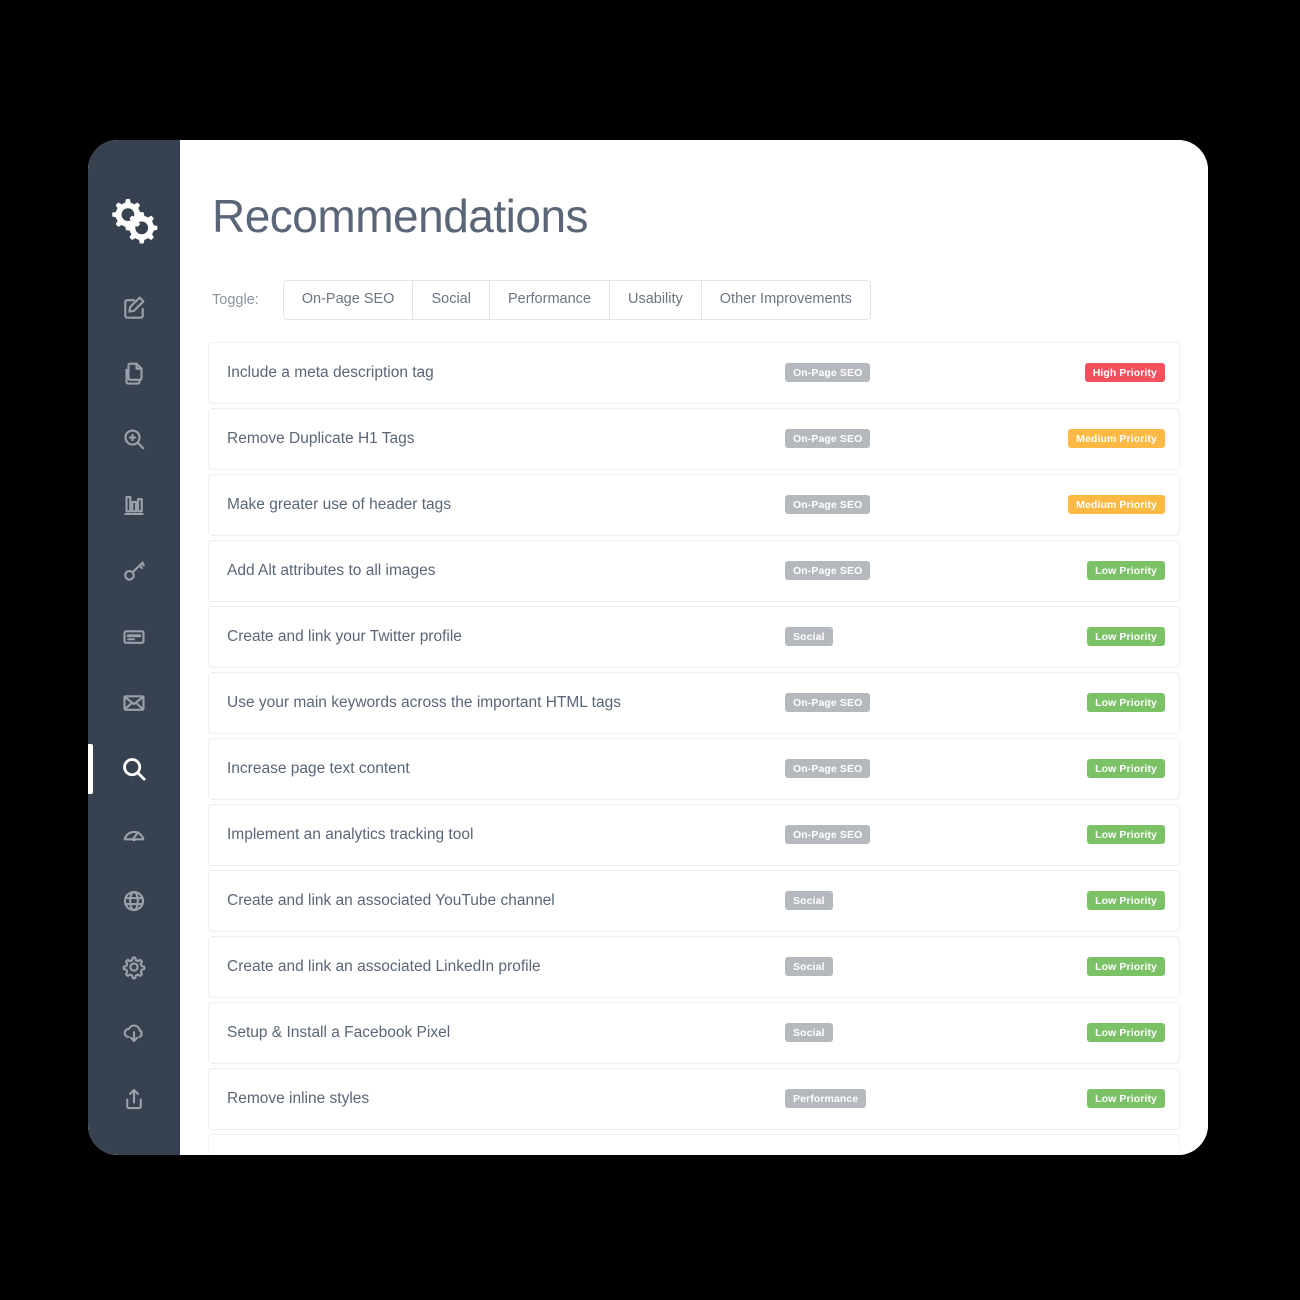 Image resolution: width=1300 pixels, height=1300 pixels. Describe the element at coordinates (330, 372) in the screenshot. I see `recommendation-title: Include a meta description tag` at that location.